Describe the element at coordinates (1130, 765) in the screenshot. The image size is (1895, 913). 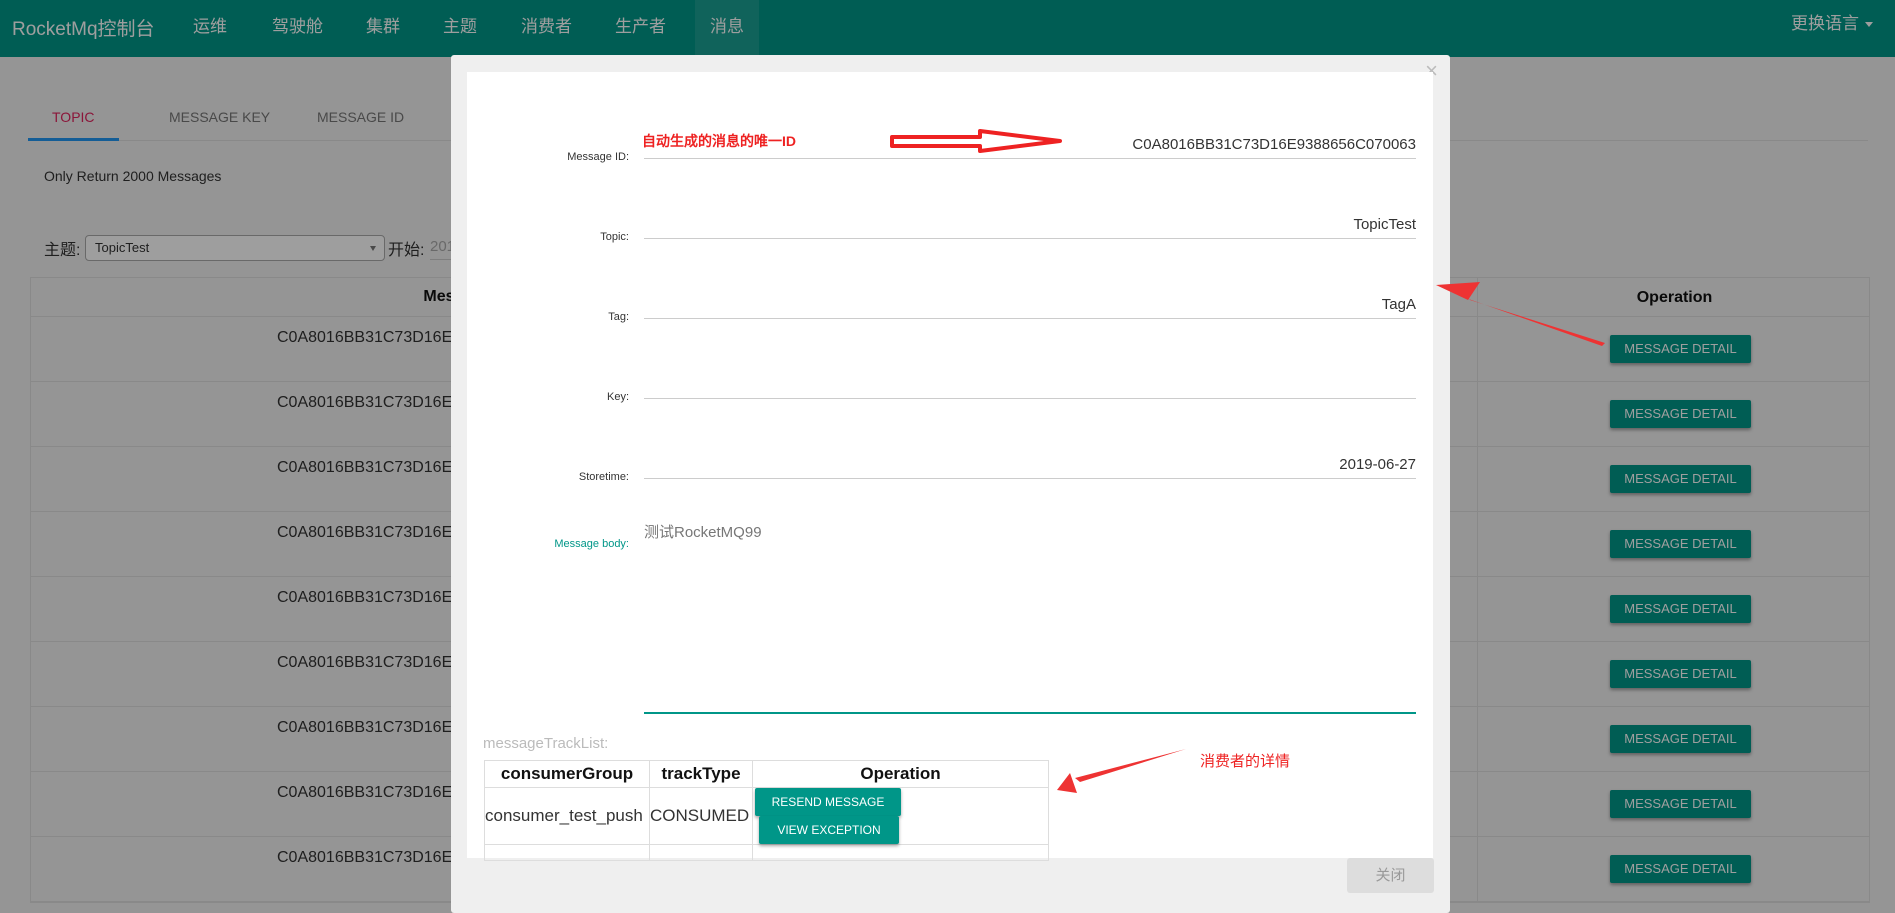
I see `arrow-to-track-table-icon` at that location.